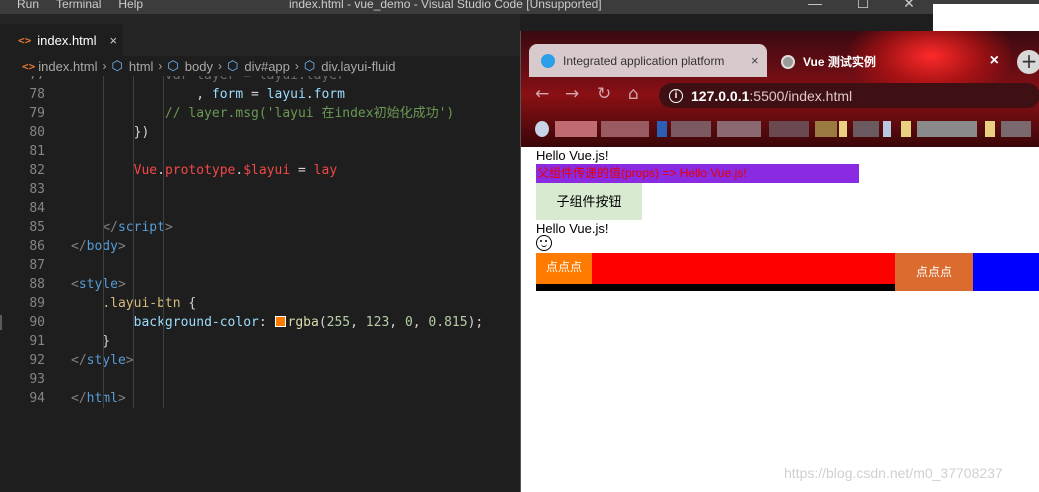 Image resolution: width=1039 pixels, height=492 pixels. I want to click on code-line: 93, so click(260, 379).